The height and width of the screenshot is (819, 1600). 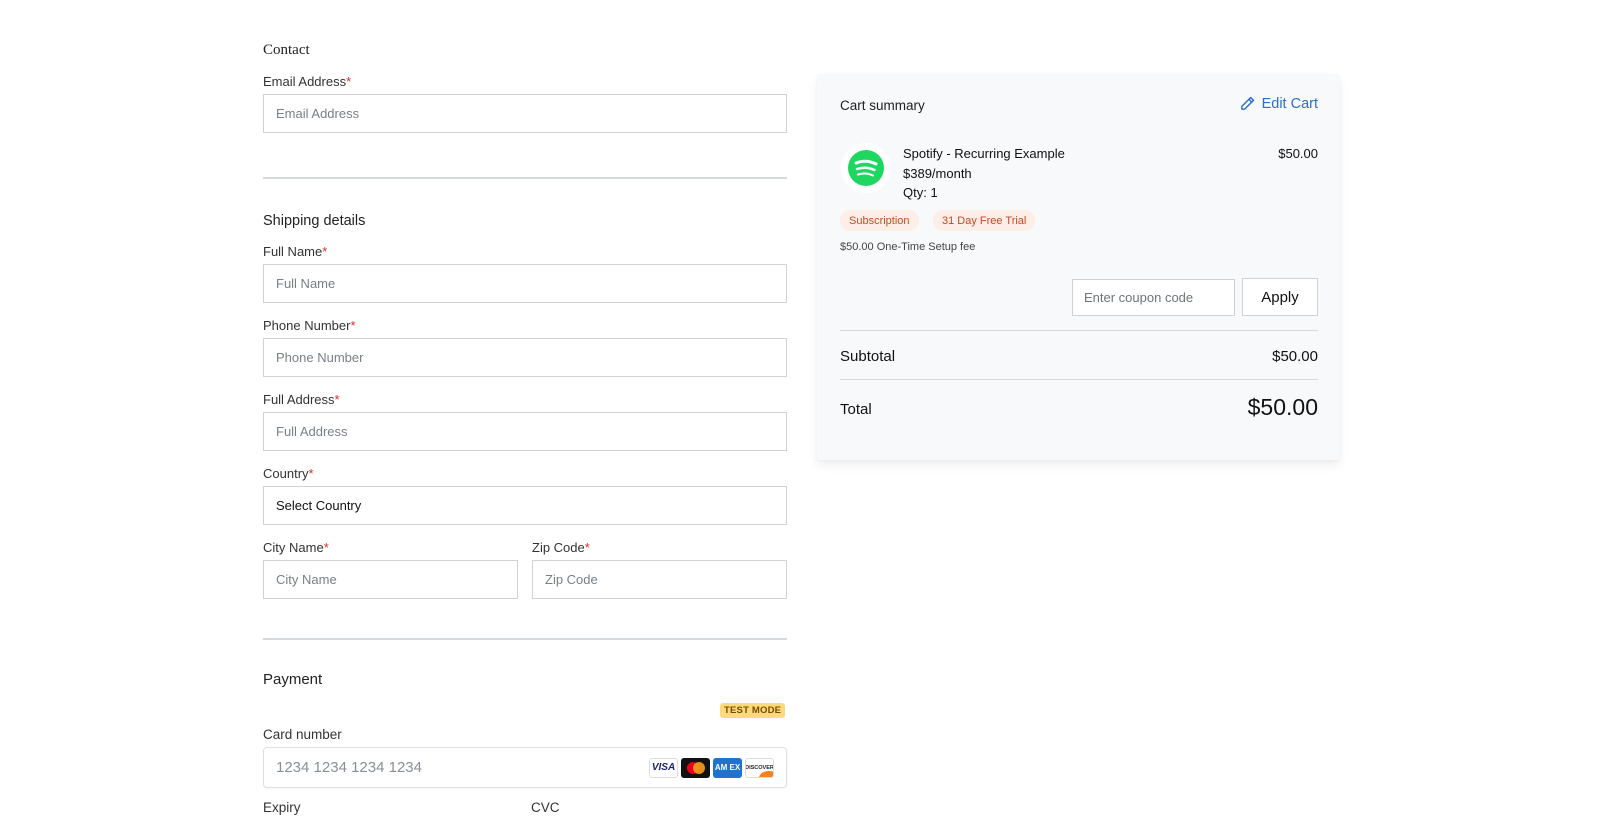 I want to click on visa-icon: VISA, so click(x=663, y=767).